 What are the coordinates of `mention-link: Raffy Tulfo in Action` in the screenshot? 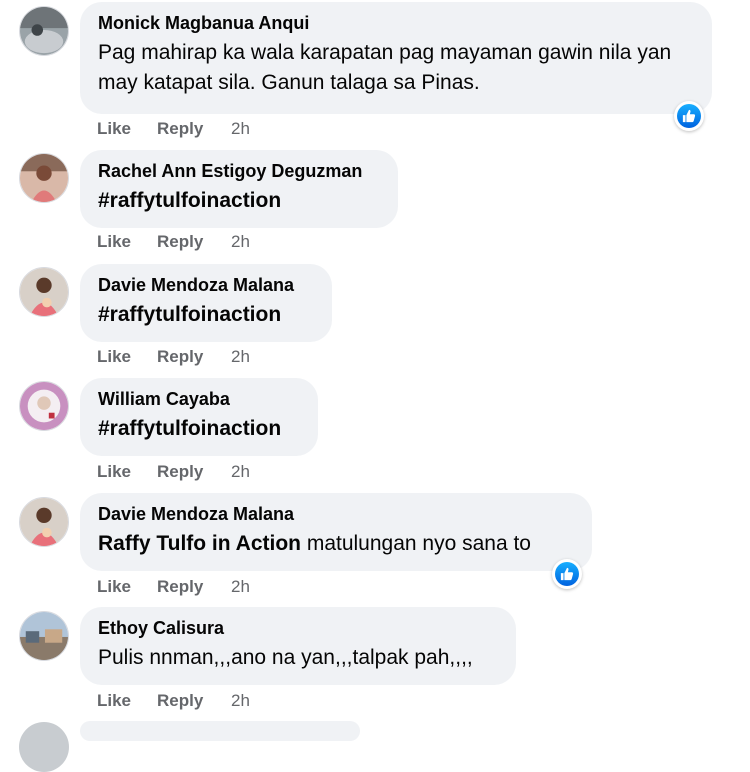 It's located at (199, 543).